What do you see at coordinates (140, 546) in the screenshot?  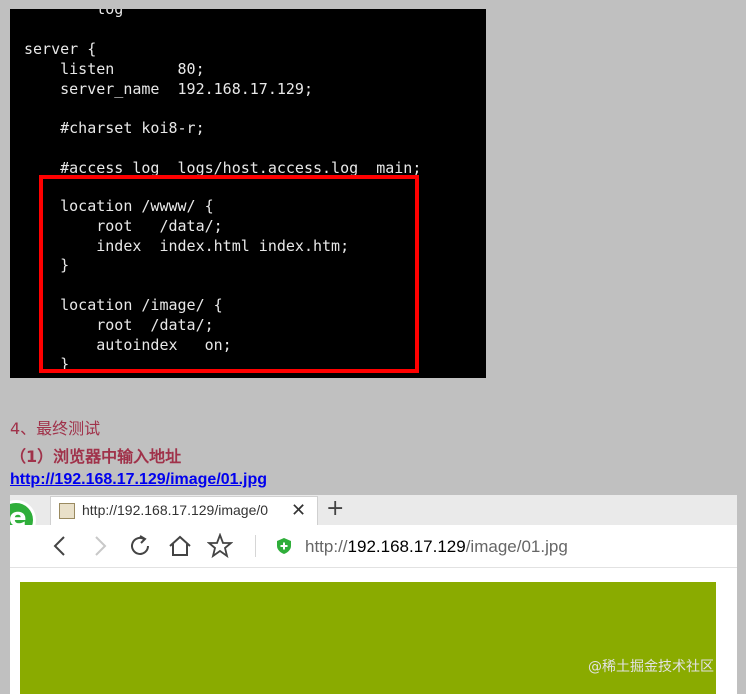 I see `refresh-icon` at bounding box center [140, 546].